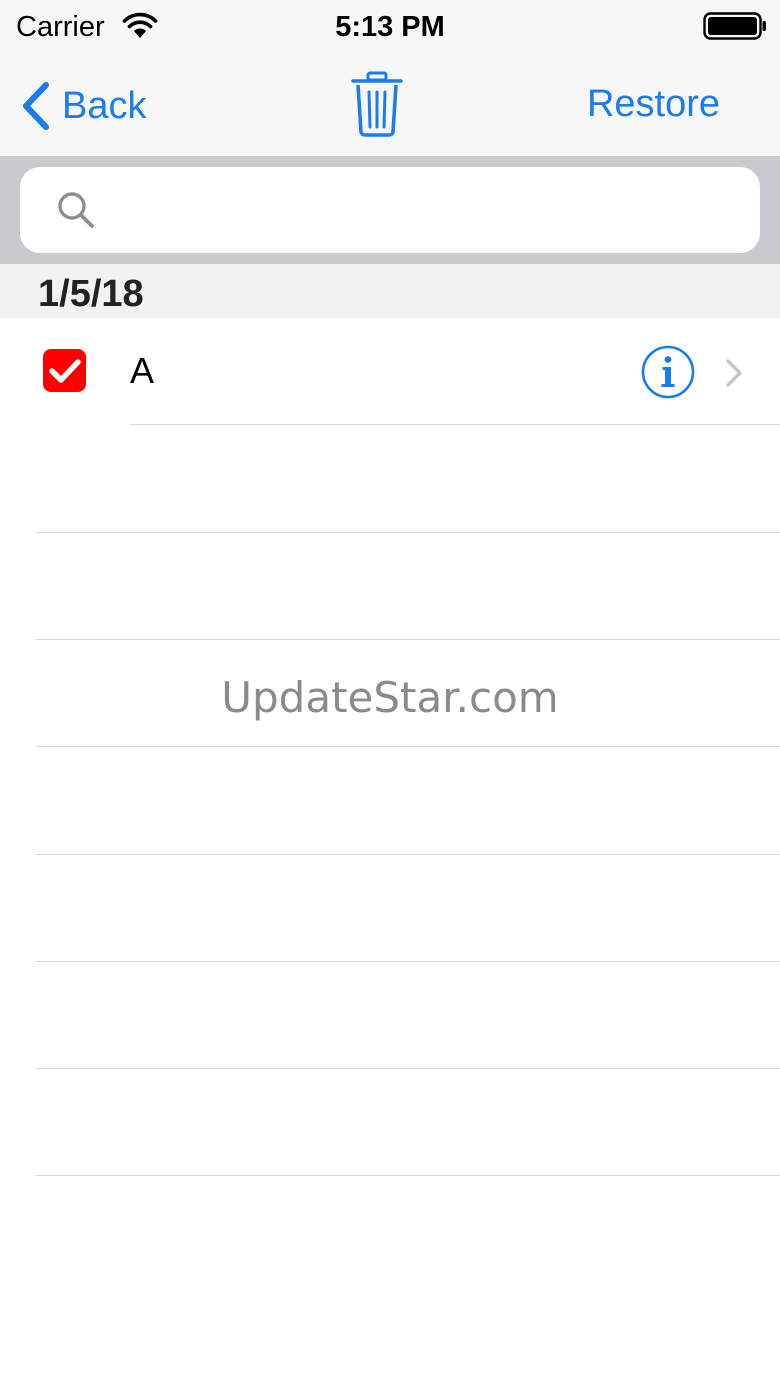  Describe the element at coordinates (142, 370) in the screenshot. I see `list-item-title: A` at that location.